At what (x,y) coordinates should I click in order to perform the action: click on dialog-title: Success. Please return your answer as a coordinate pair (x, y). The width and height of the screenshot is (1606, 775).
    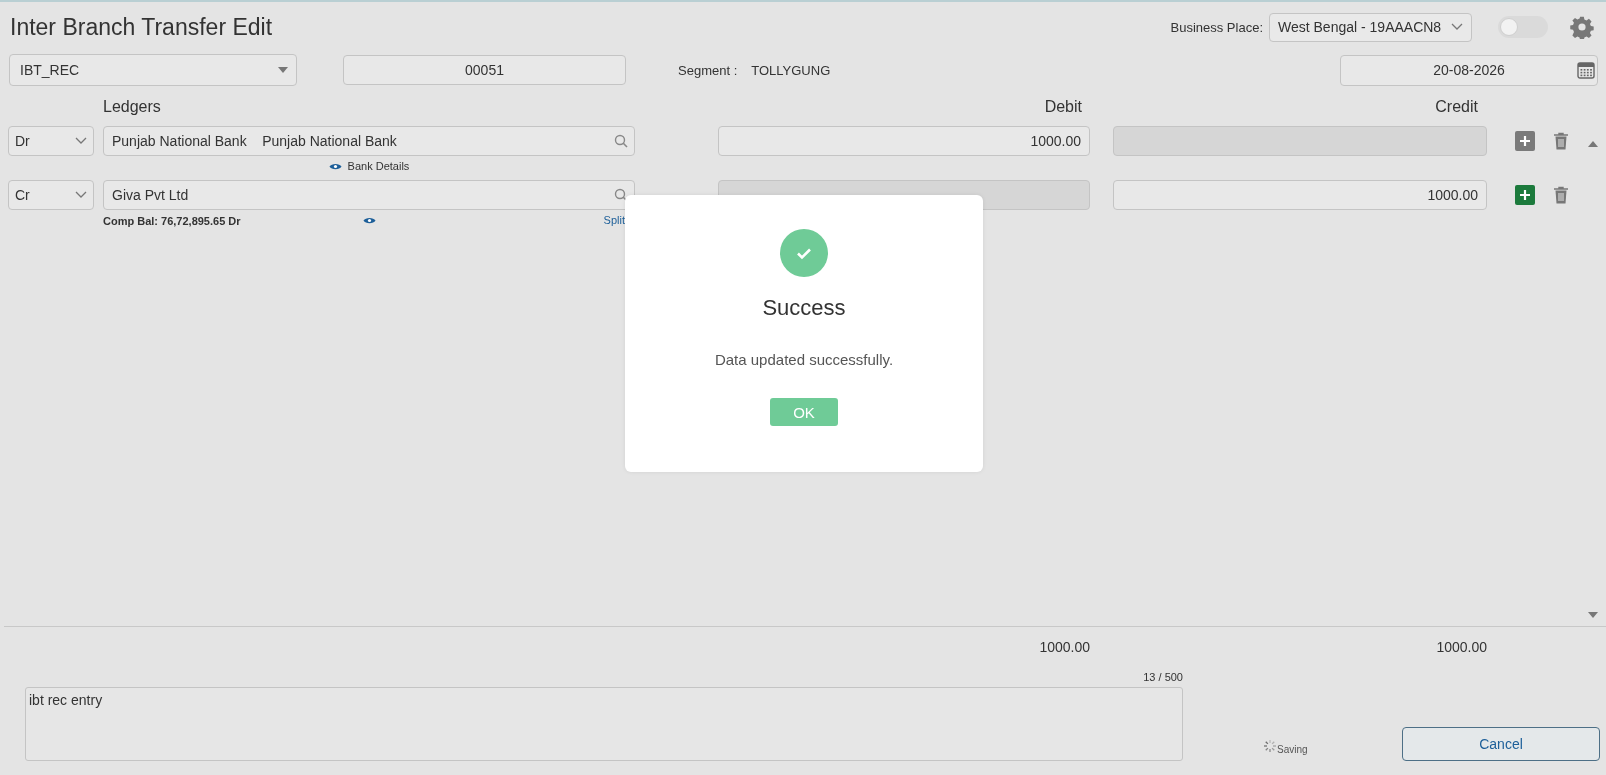
    Looking at the image, I should click on (804, 308).